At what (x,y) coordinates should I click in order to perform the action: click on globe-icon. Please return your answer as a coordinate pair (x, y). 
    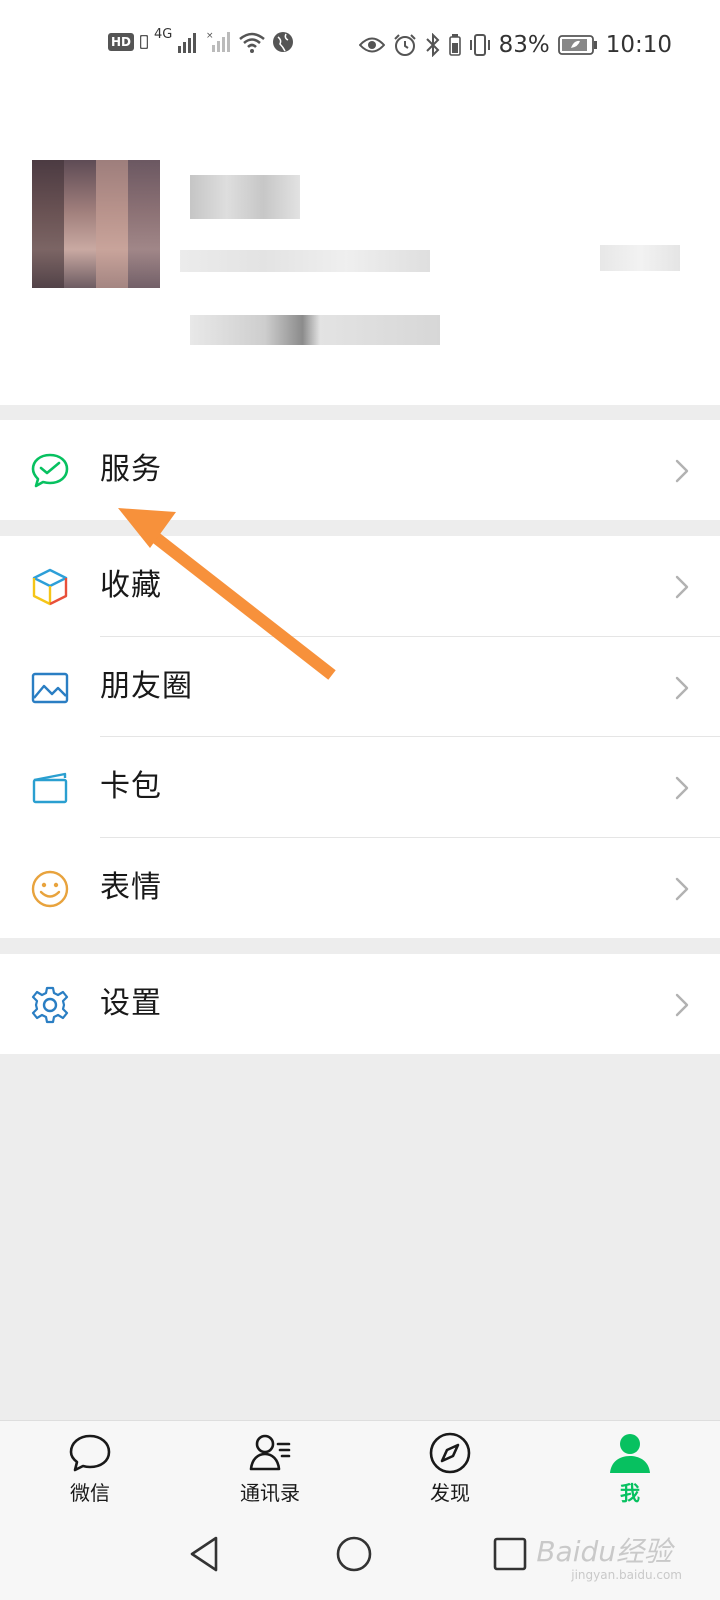
    Looking at the image, I should click on (283, 42).